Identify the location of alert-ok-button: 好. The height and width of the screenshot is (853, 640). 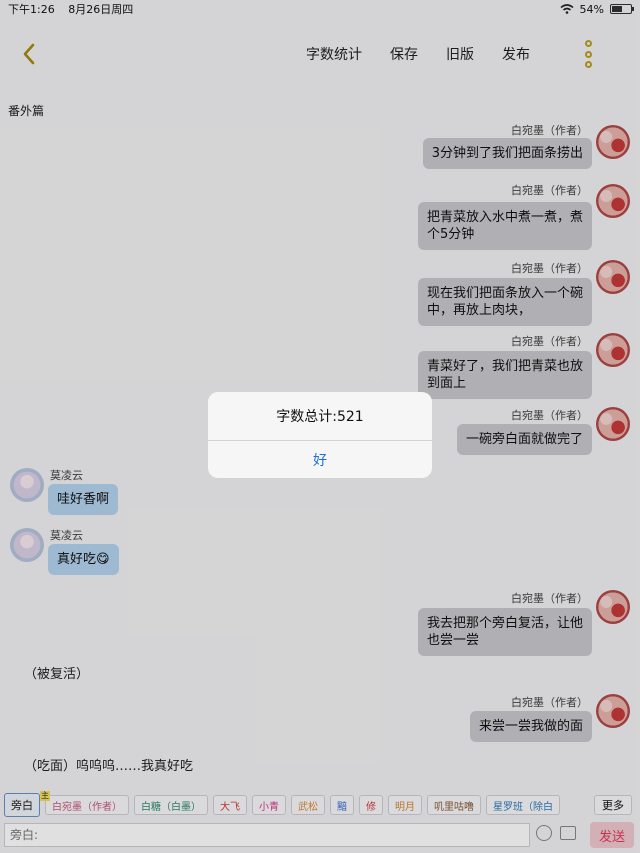
(320, 459).